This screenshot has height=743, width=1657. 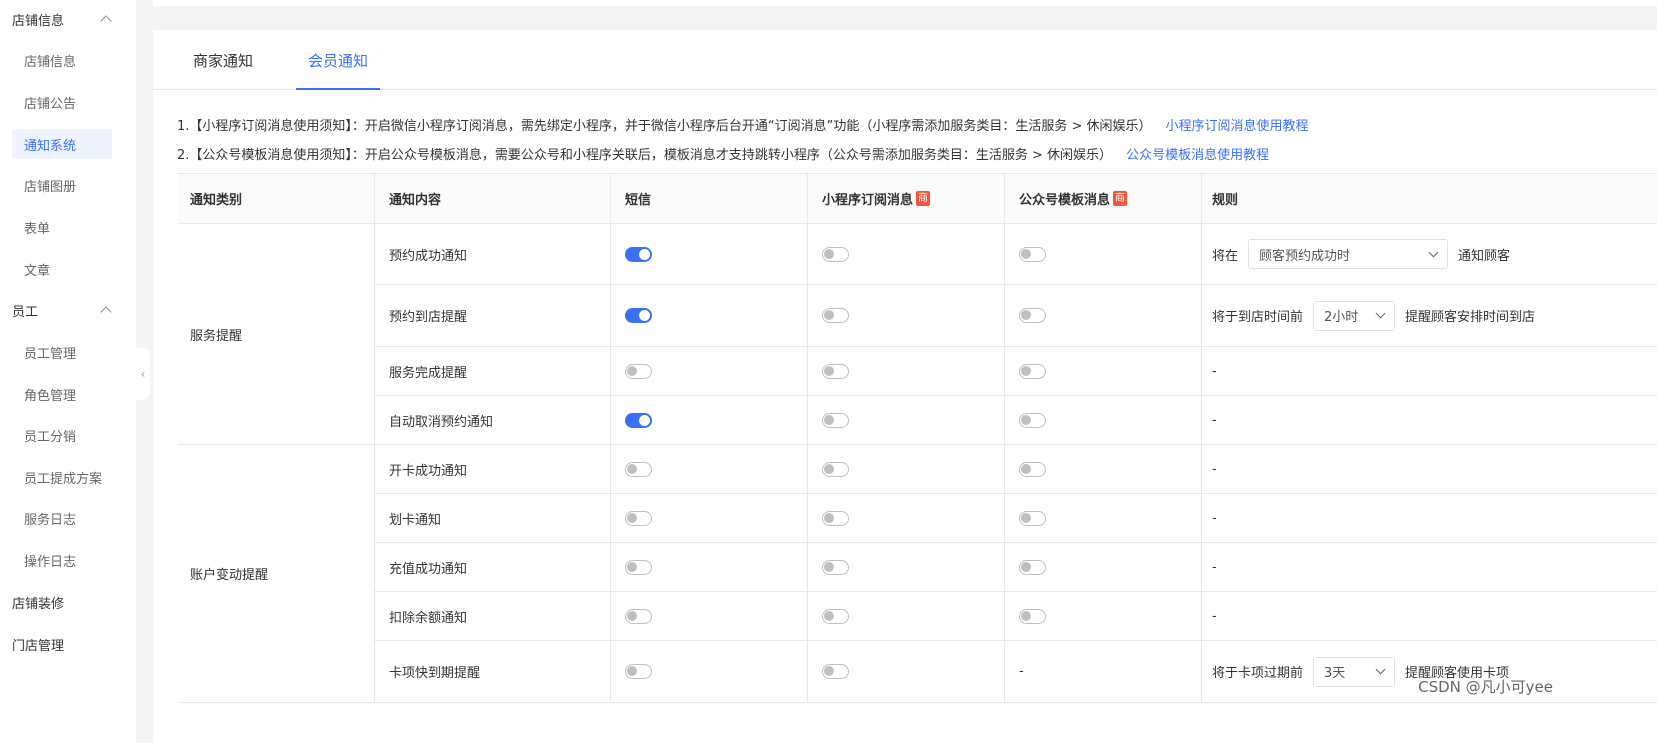 What do you see at coordinates (38, 644) in the screenshot?
I see `sidebar-item-store-management: 门店管理` at bounding box center [38, 644].